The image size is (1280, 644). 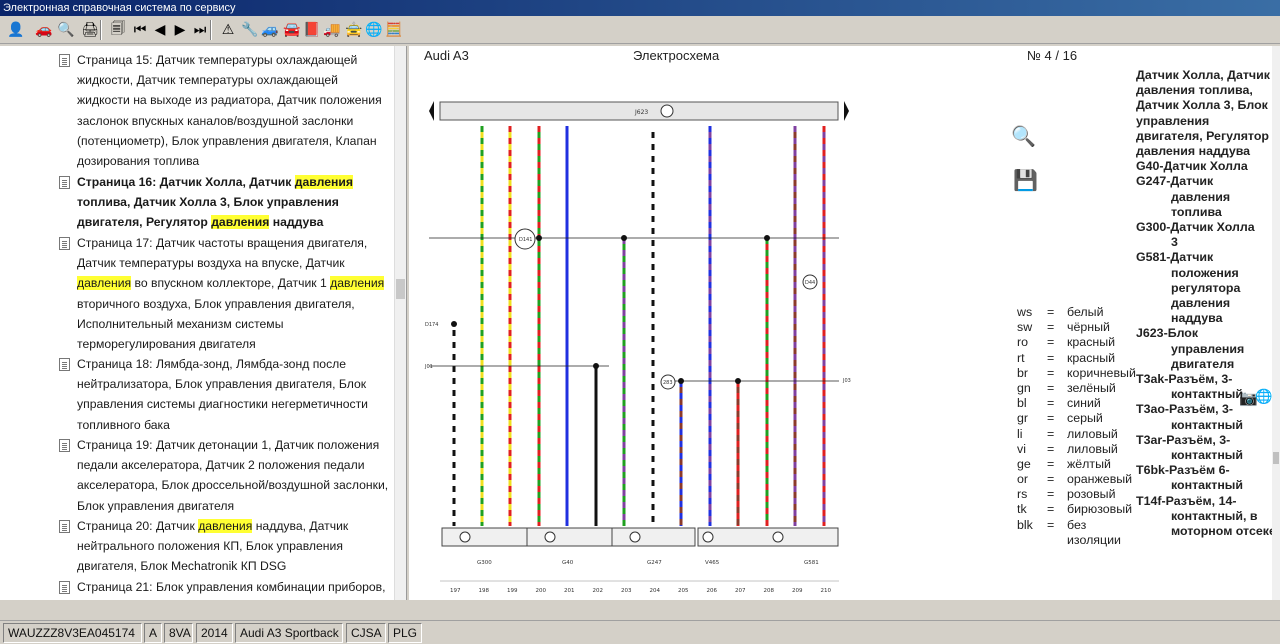 What do you see at coordinates (1100, 509) in the screenshot?
I see `legend-value: бирюзовый` at bounding box center [1100, 509].